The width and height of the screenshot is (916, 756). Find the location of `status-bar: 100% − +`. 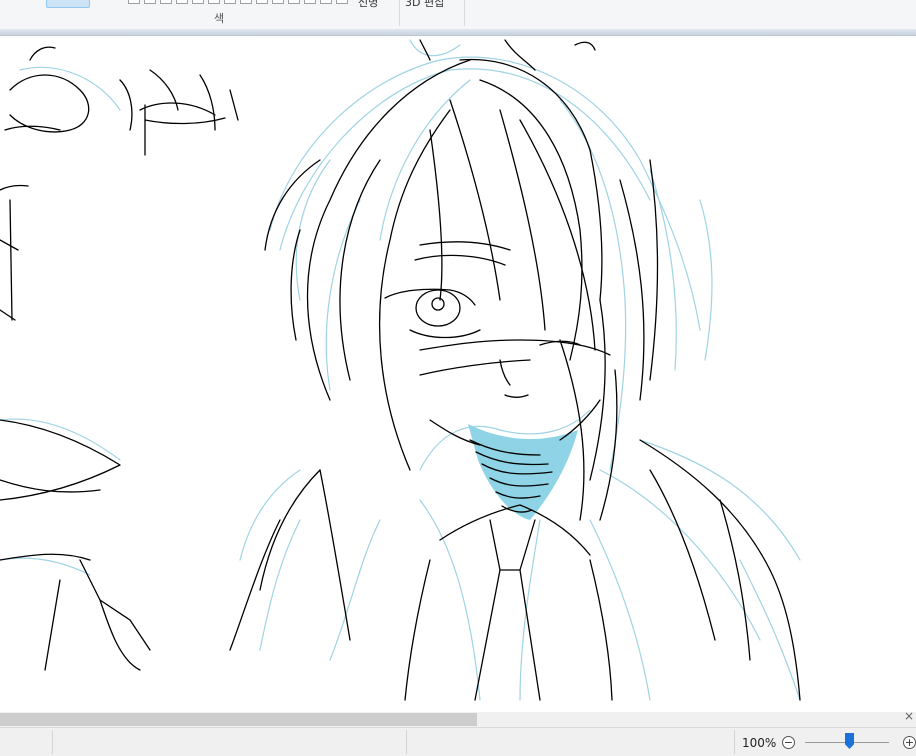

status-bar: 100% − + is located at coordinates (458, 741).